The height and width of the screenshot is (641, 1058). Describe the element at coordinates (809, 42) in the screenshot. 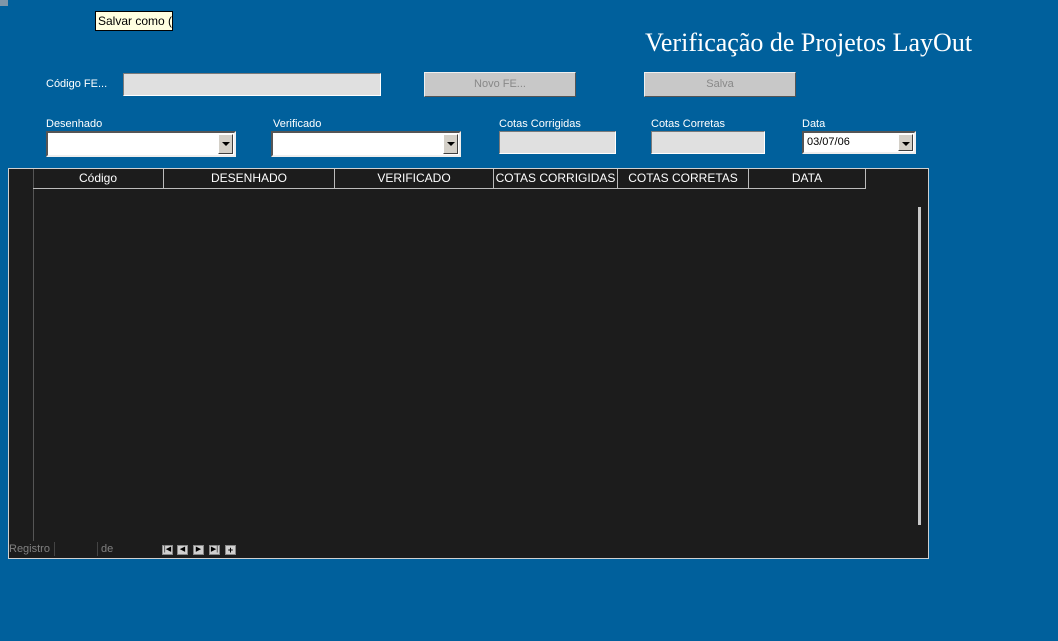

I see `page-title: Verificação de Projetos LayOut` at that location.